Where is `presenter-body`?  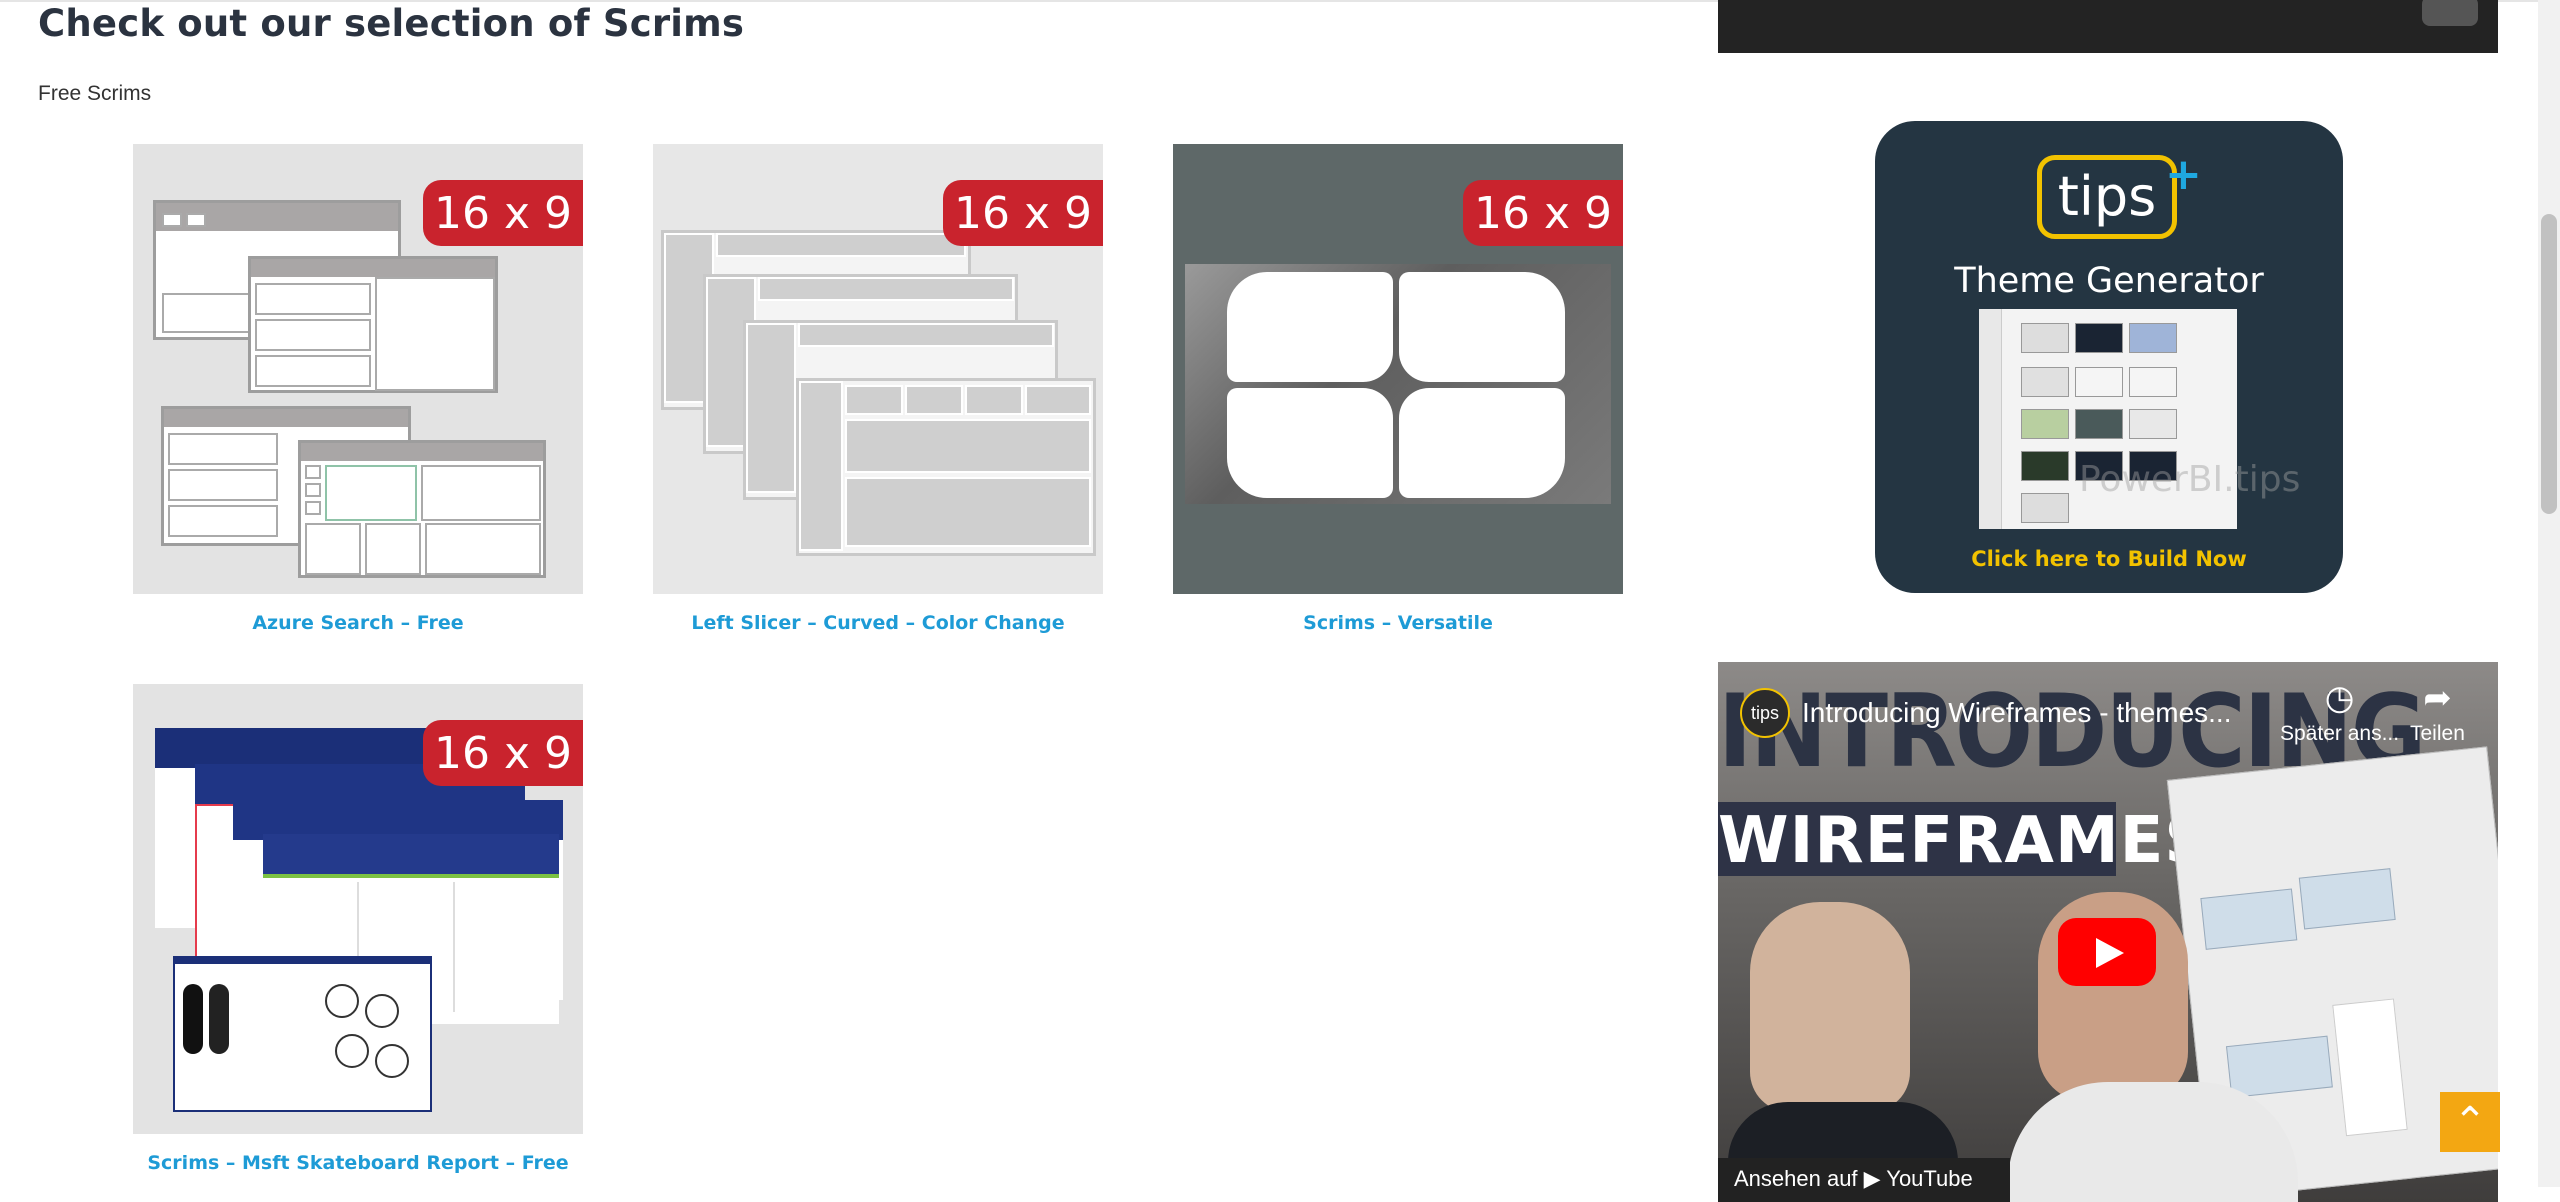
presenter-body is located at coordinates (2153, 1142).